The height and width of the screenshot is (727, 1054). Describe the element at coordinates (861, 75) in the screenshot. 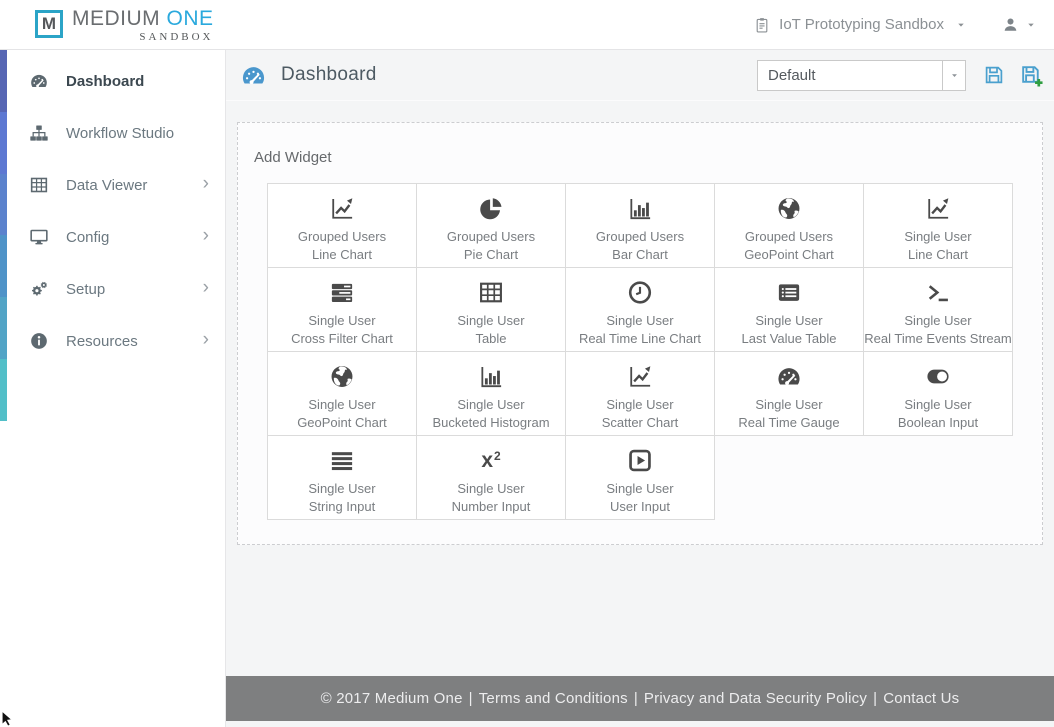

I see `dashboard-preset-select: Default` at that location.